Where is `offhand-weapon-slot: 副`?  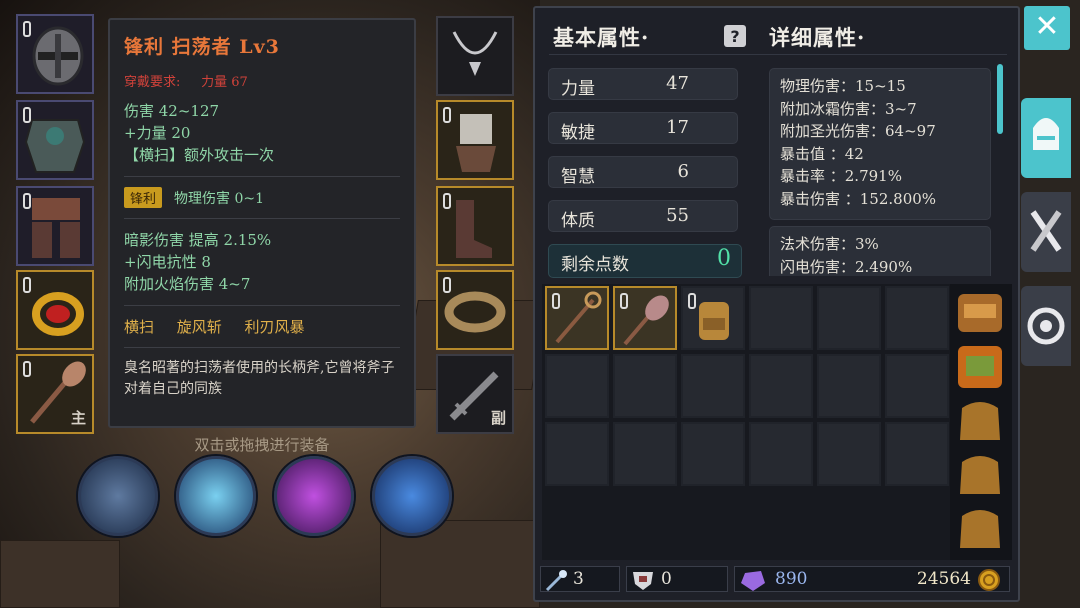
offhand-weapon-slot: 副 is located at coordinates (475, 394).